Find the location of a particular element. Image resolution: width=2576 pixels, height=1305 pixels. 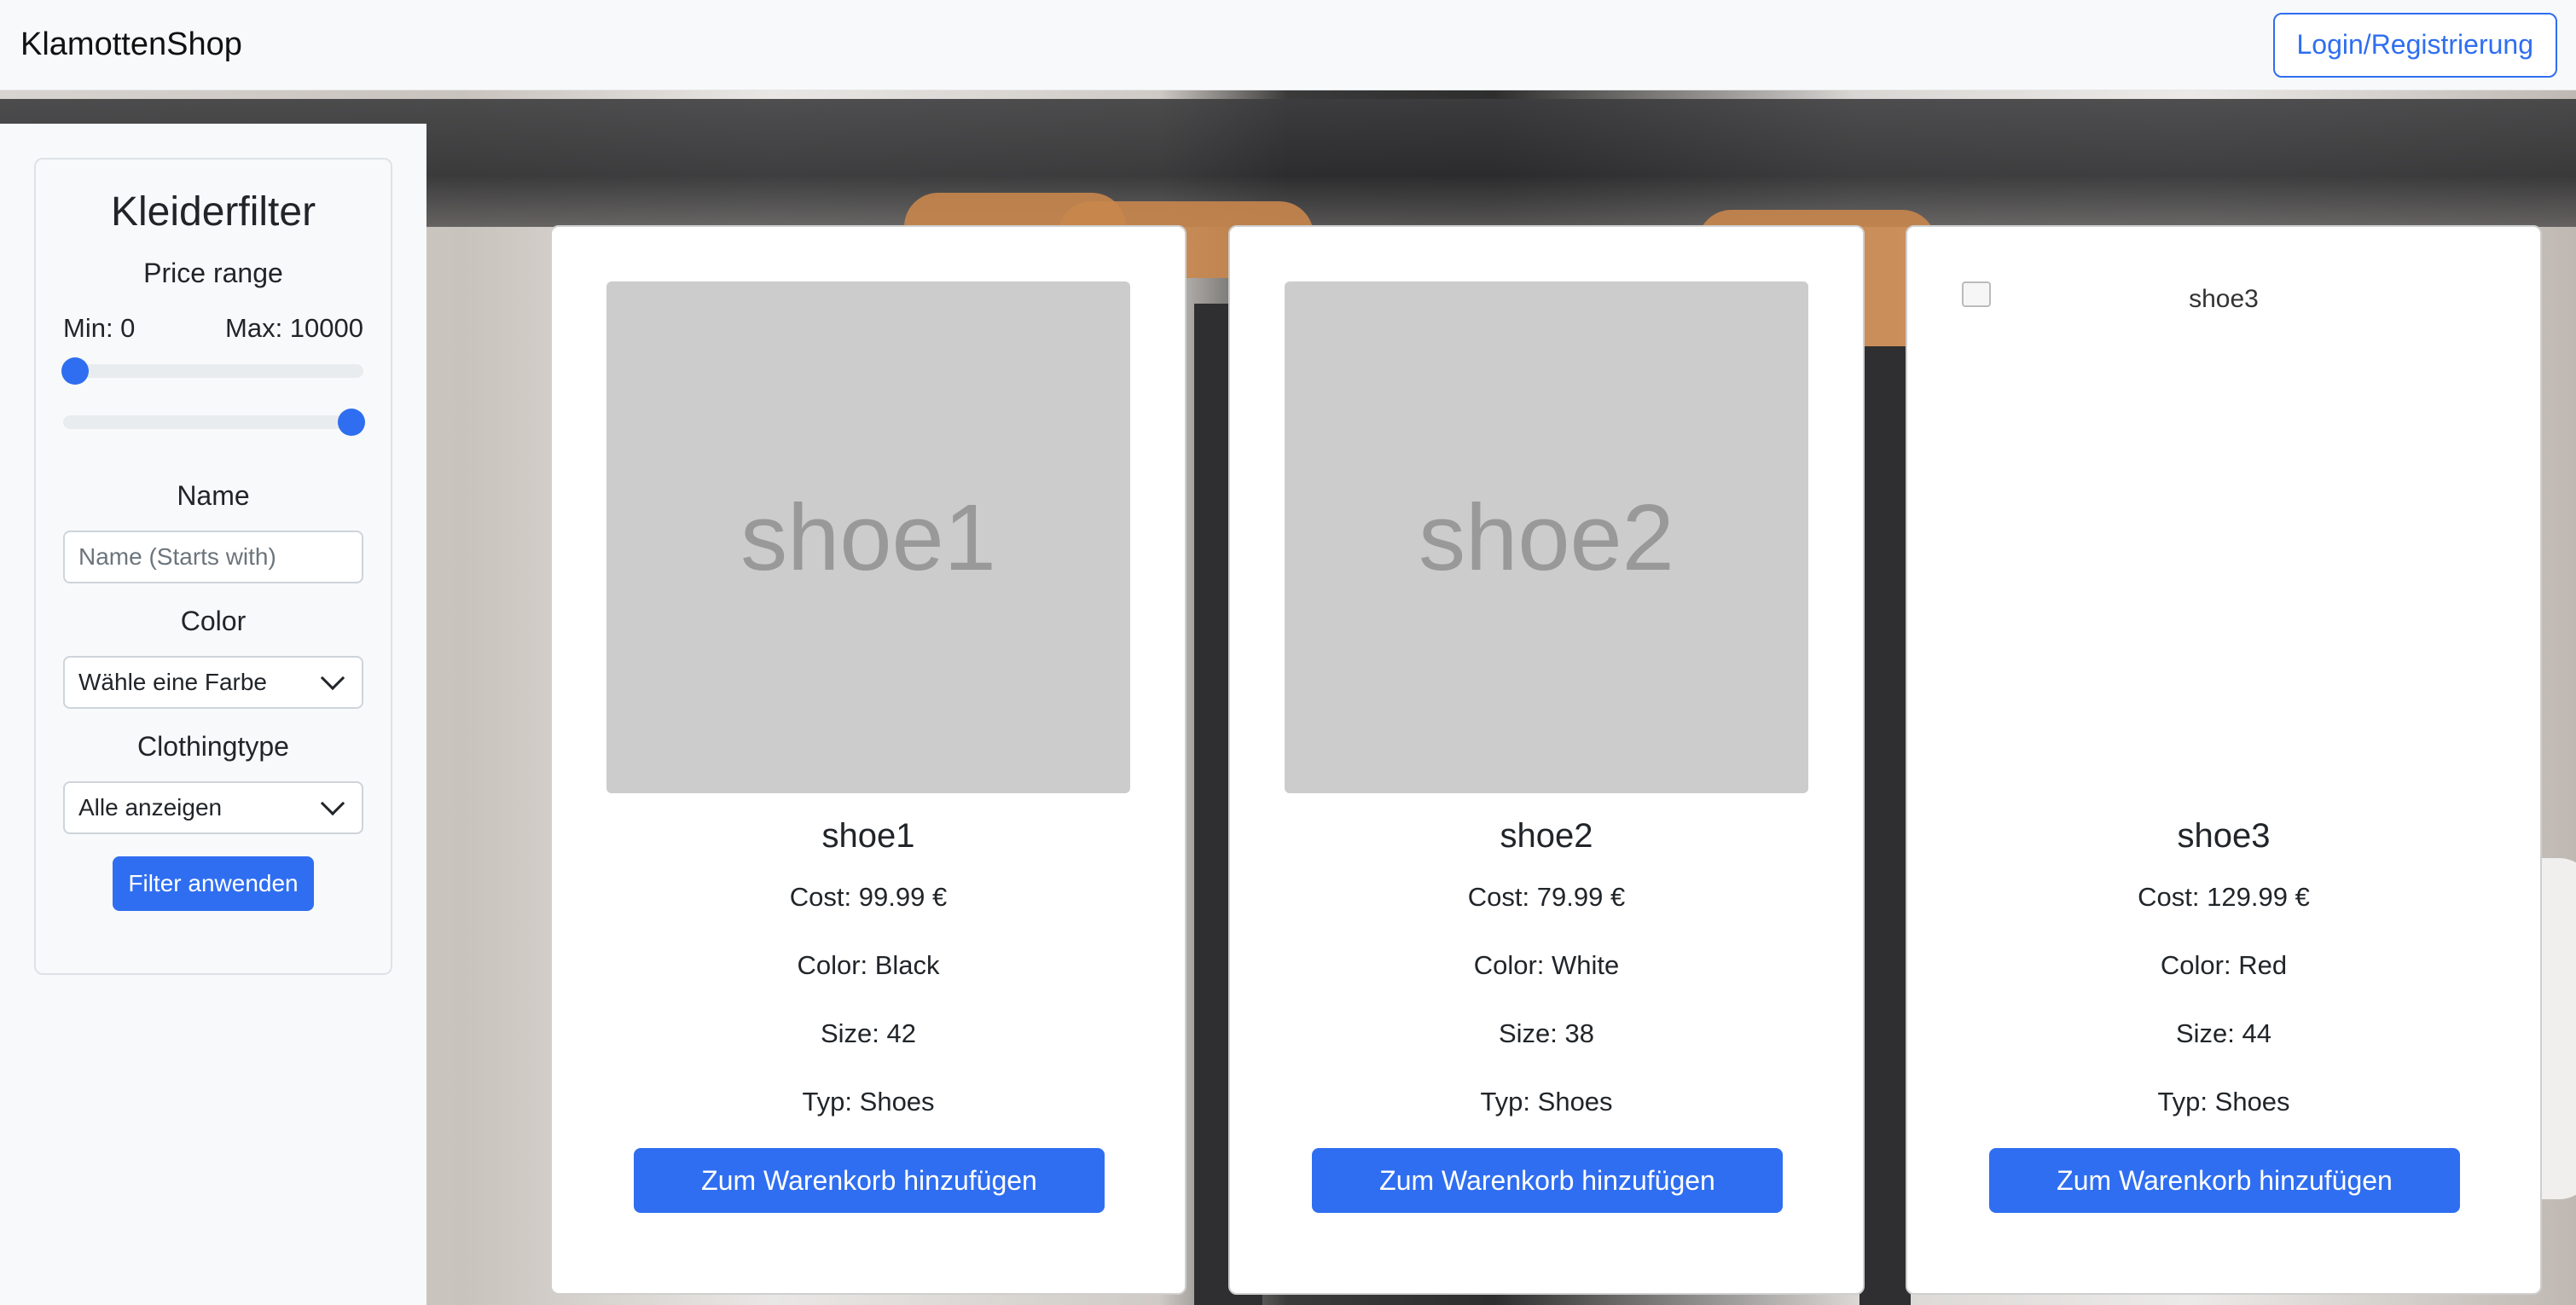

name-label: Name is located at coordinates (213, 495).